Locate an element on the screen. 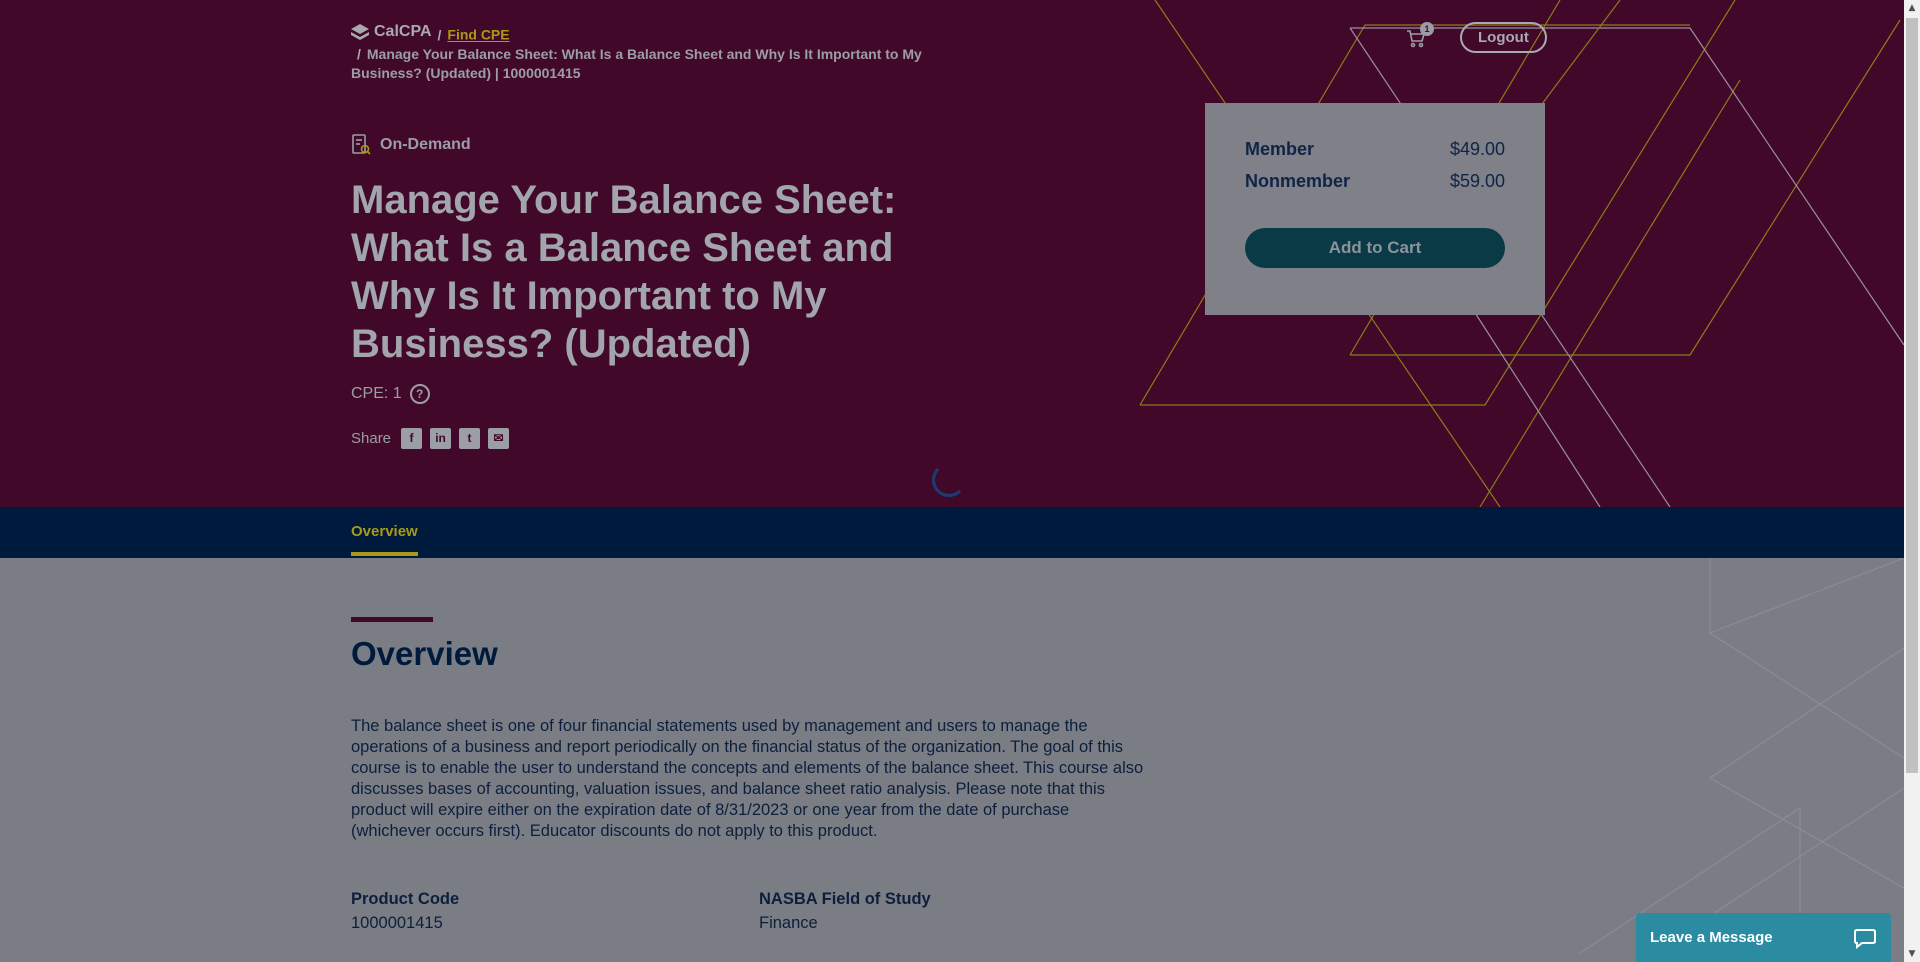 The width and height of the screenshot is (1920, 962). field-of-study-label: NASBA Field of Study is located at coordinates (845, 899).